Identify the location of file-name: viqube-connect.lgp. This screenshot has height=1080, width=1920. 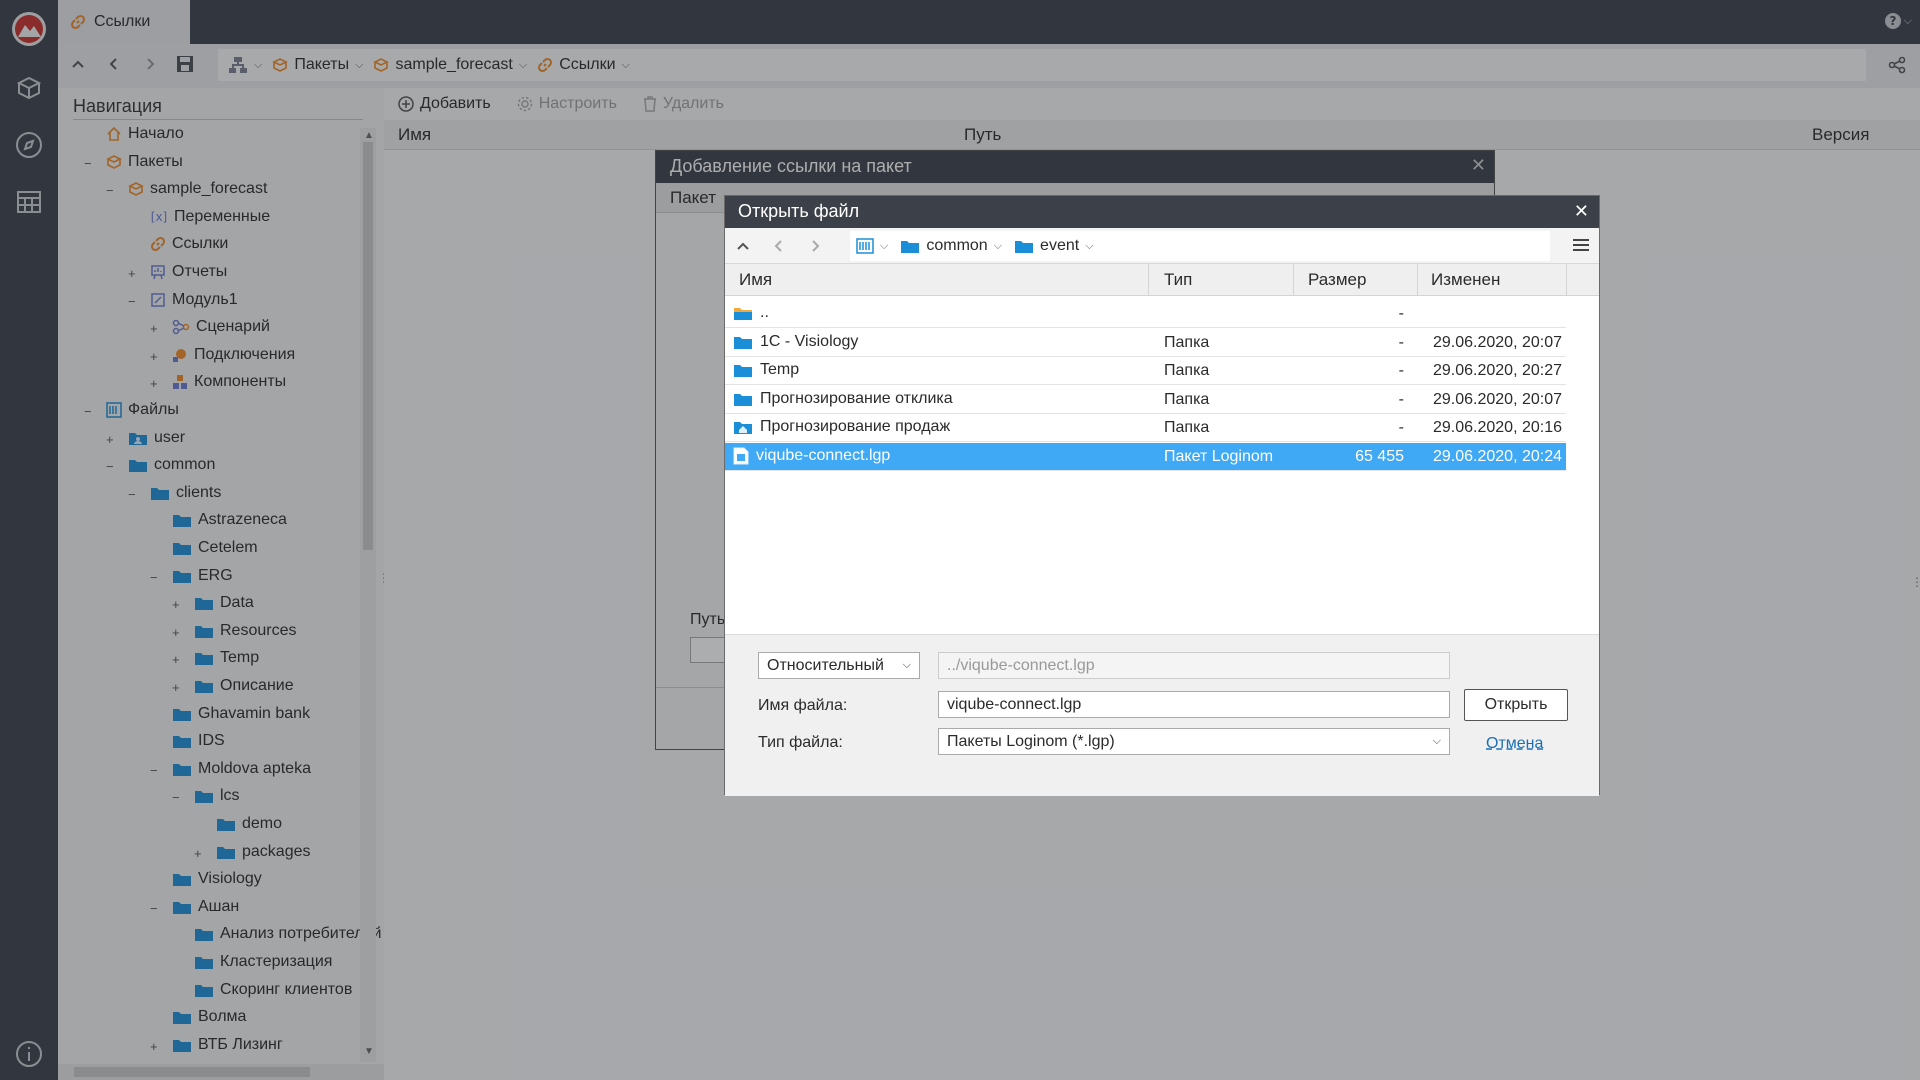
(823, 455).